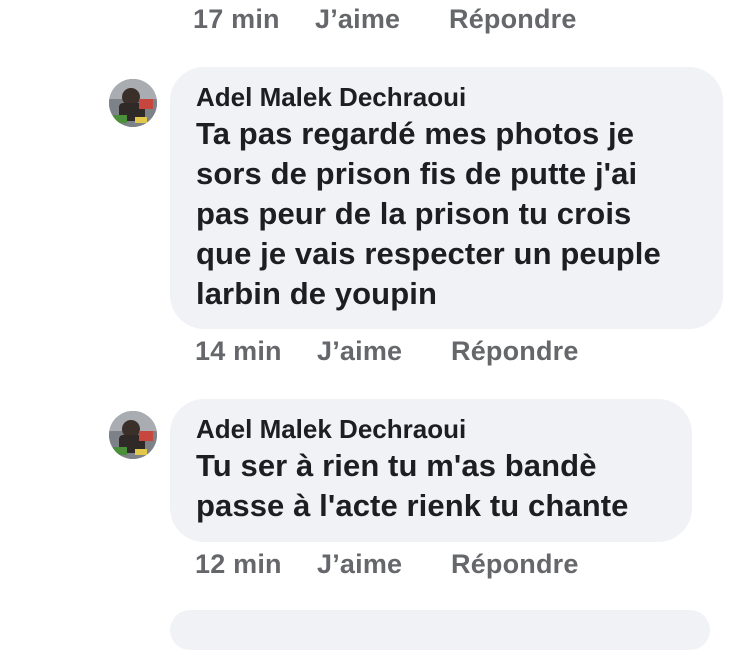 The image size is (750, 650). Describe the element at coordinates (238, 351) in the screenshot. I see `comment-timestamp: 14 min` at that location.